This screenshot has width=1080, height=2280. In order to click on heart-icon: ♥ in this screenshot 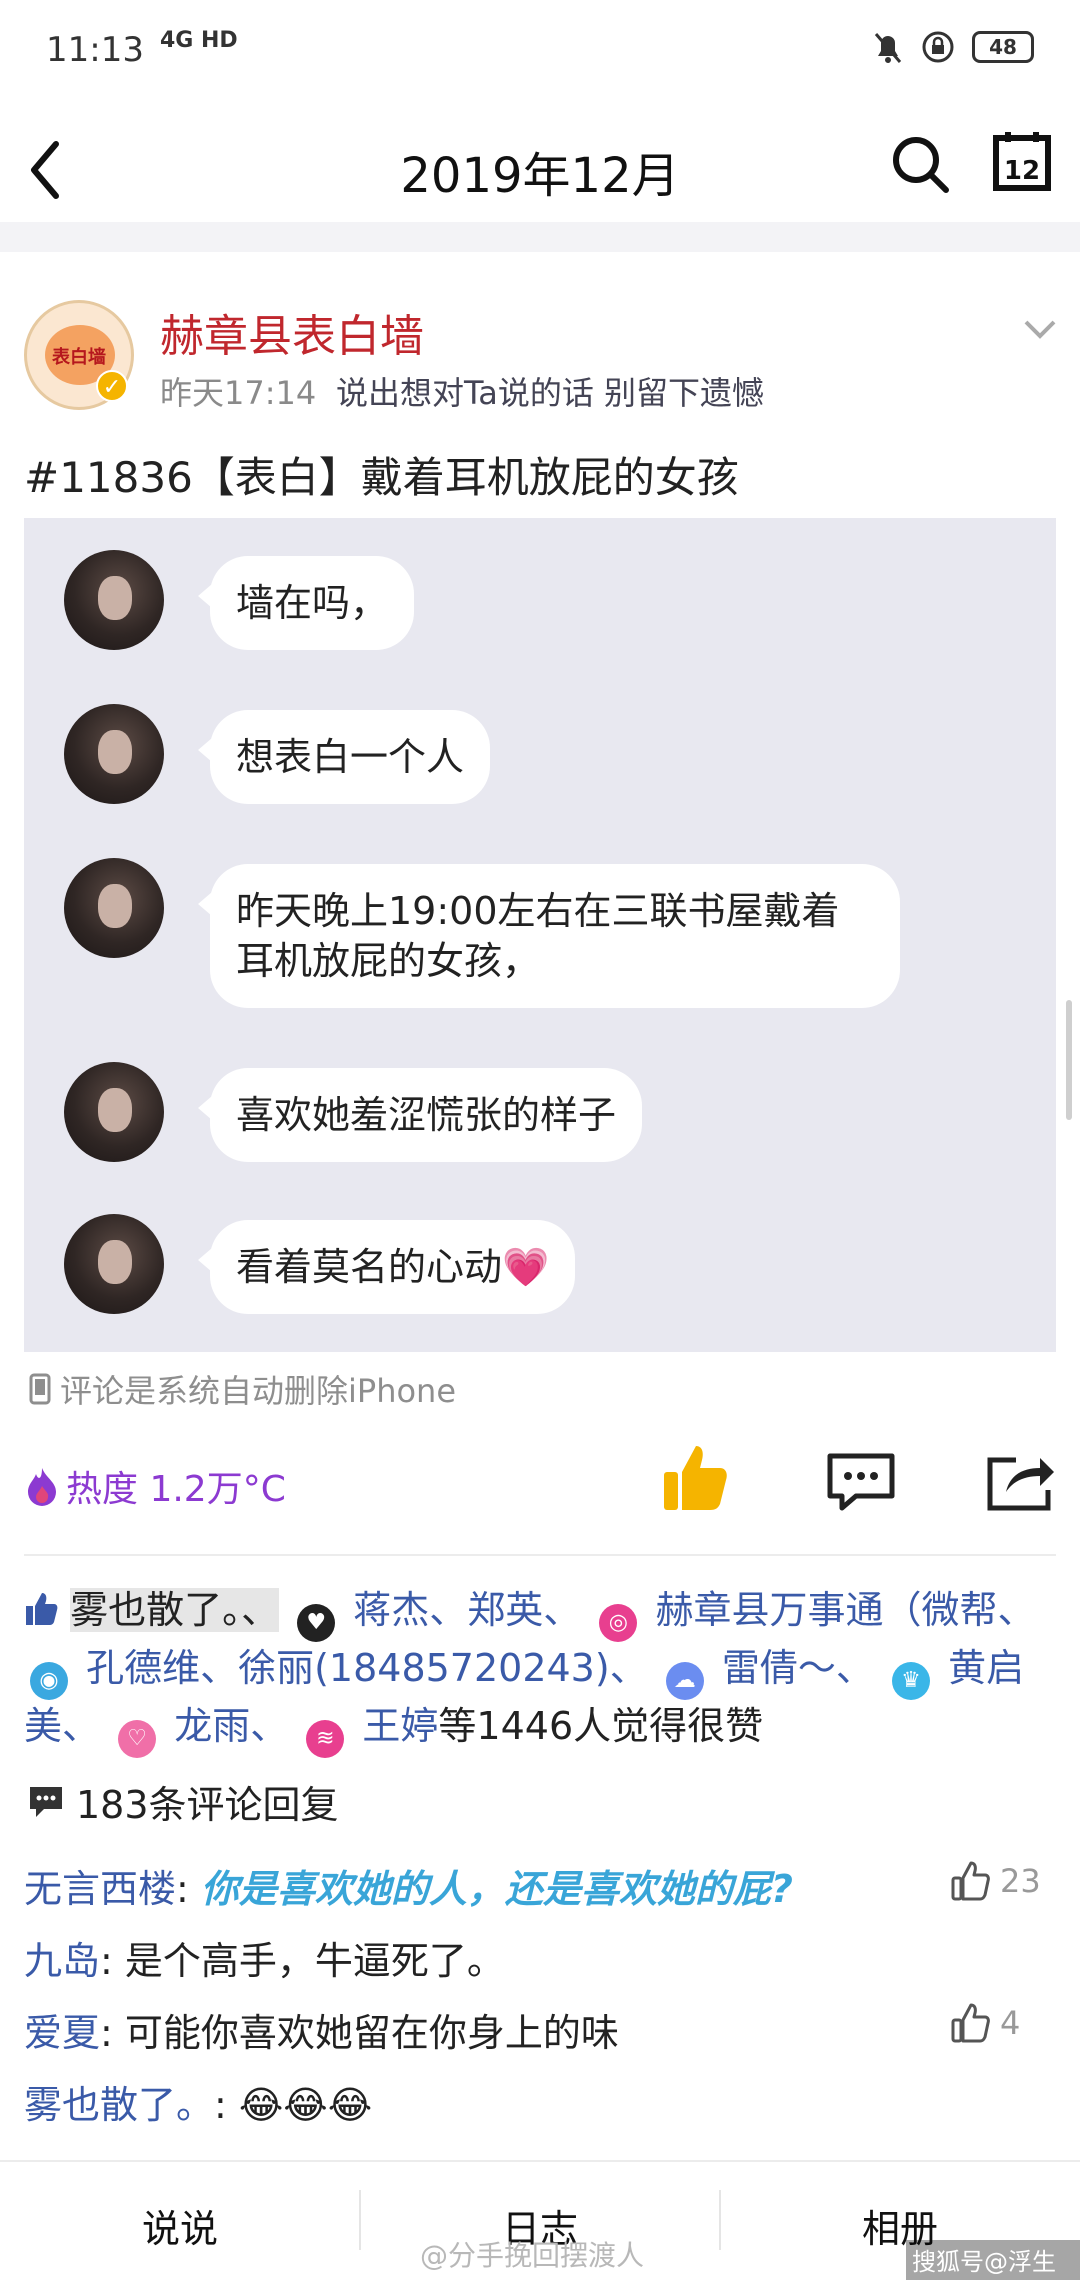, I will do `click(316, 1623)`.